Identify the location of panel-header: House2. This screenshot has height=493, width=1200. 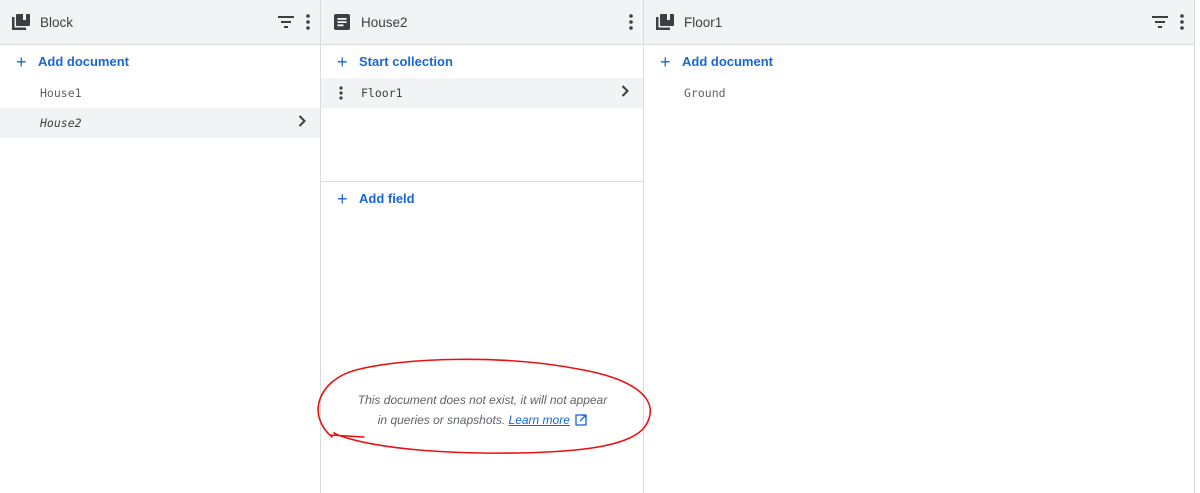
(482, 22).